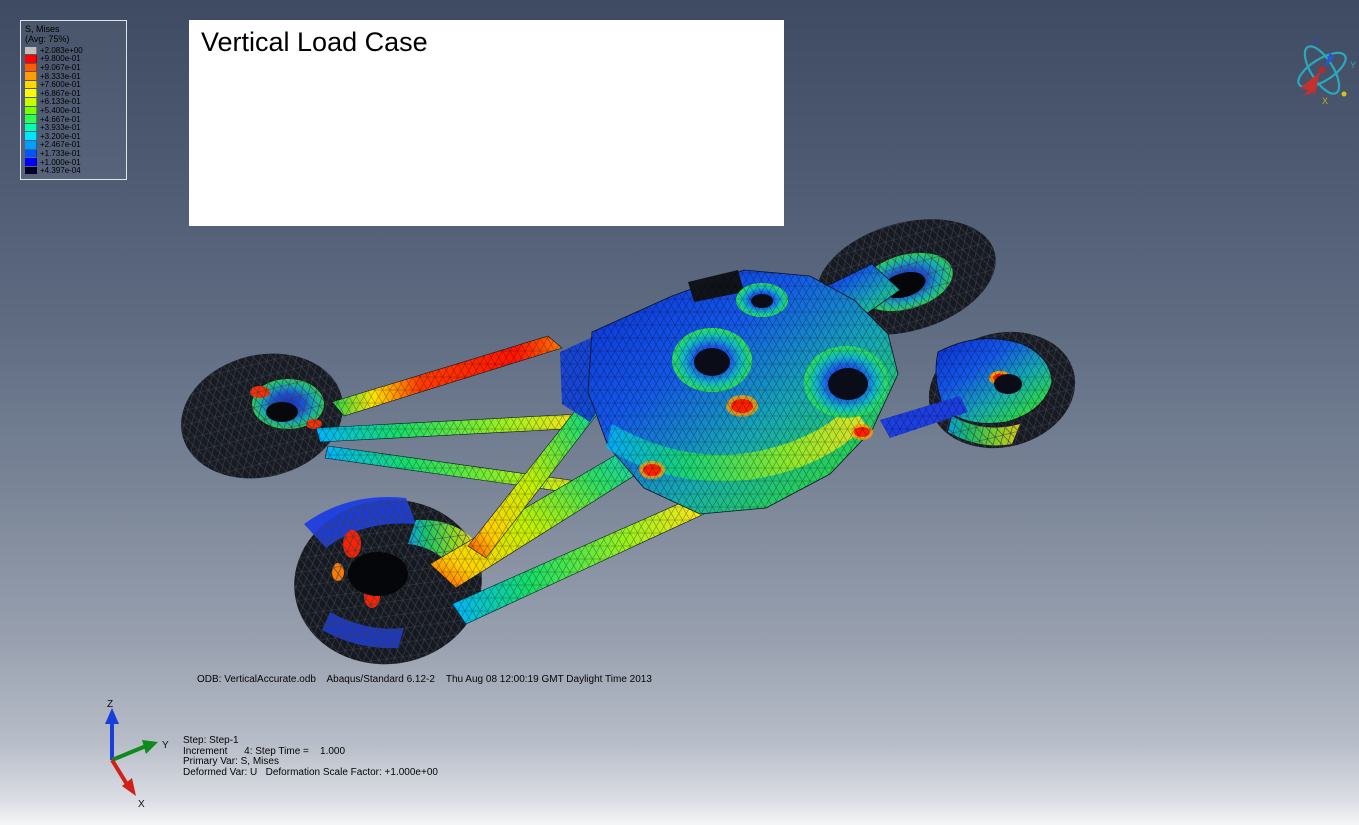 The height and width of the screenshot is (825, 1359). I want to click on legend-row: +7.600e-01, so click(73, 84).